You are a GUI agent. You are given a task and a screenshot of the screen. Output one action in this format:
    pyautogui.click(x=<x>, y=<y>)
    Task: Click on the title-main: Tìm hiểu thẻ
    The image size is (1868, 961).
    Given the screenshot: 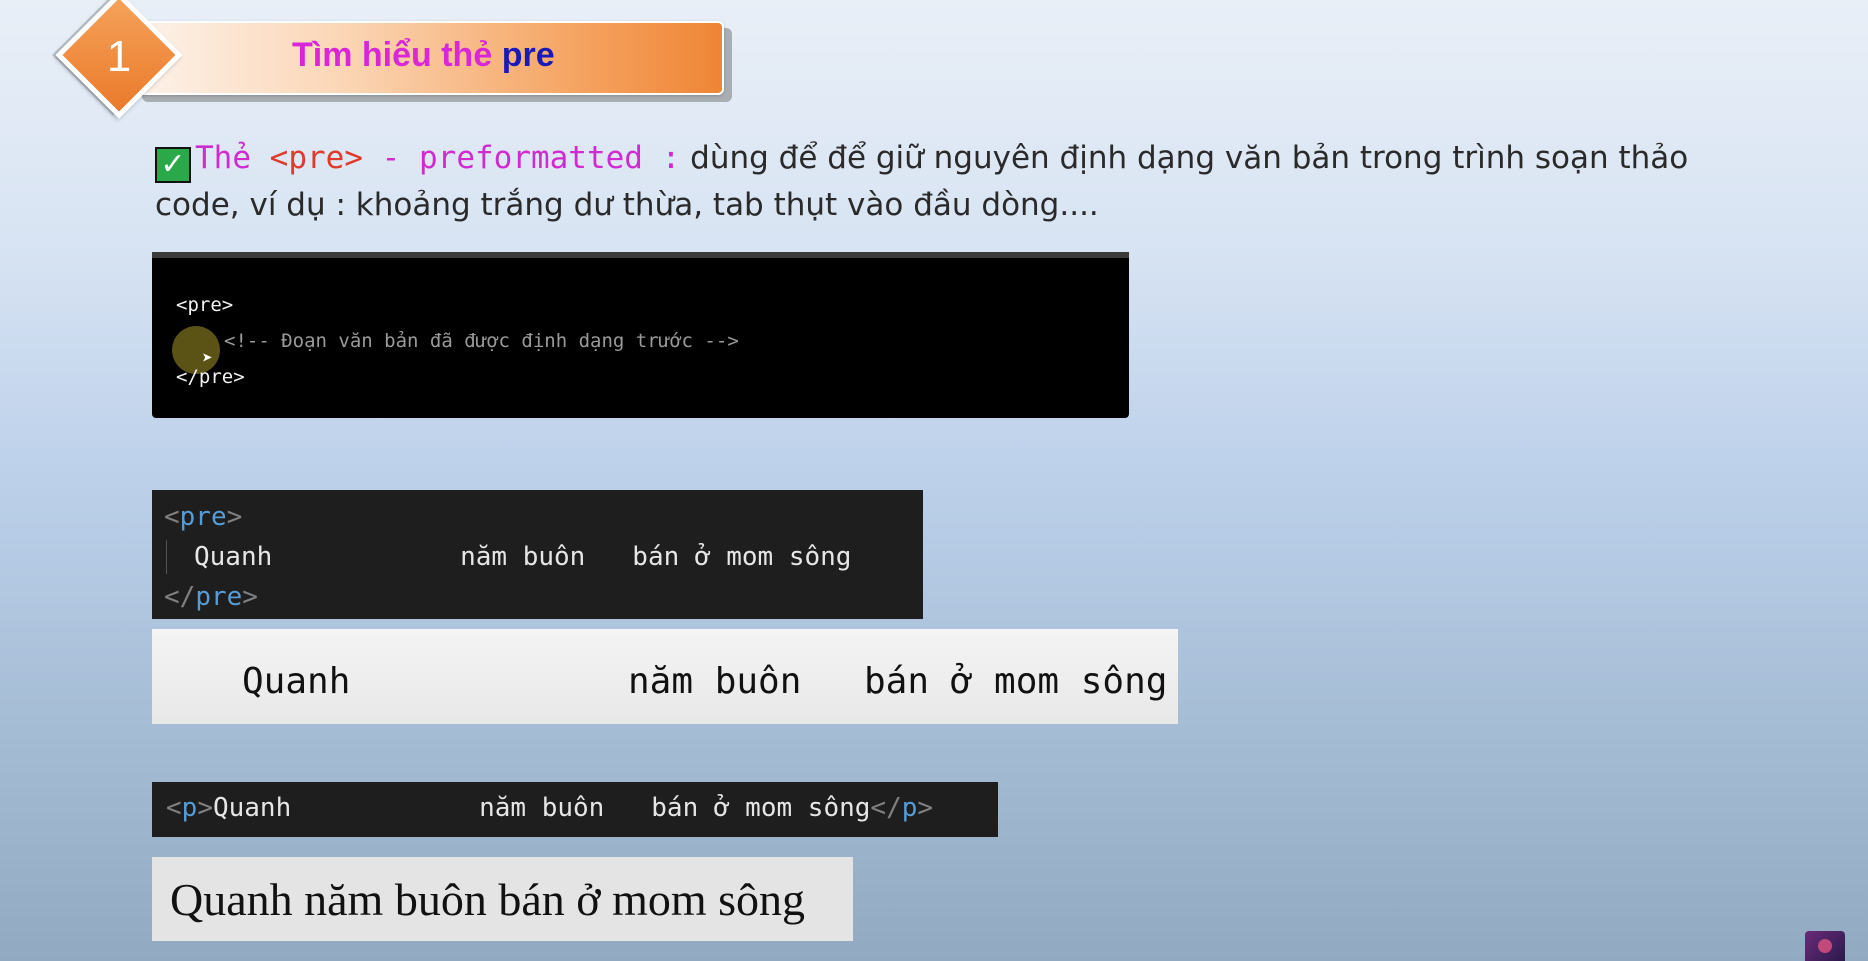 What is the action you would take?
    pyautogui.click(x=392, y=55)
    